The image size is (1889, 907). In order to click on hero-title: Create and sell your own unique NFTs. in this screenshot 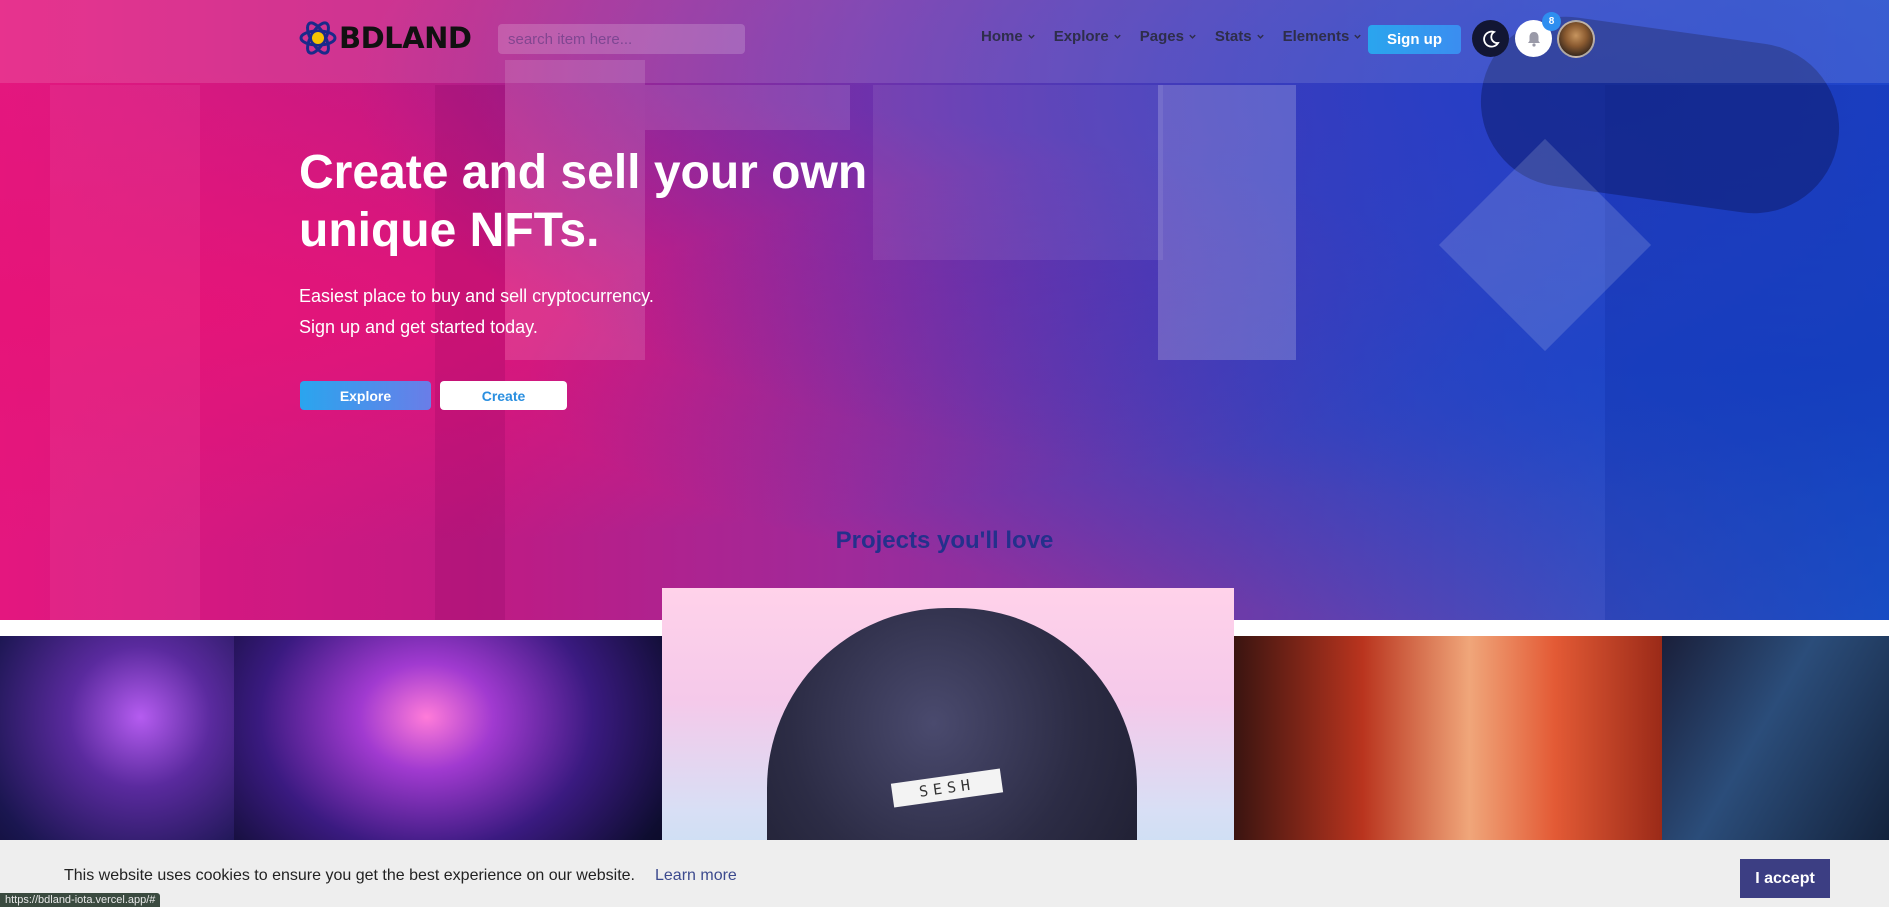, I will do `click(583, 201)`.